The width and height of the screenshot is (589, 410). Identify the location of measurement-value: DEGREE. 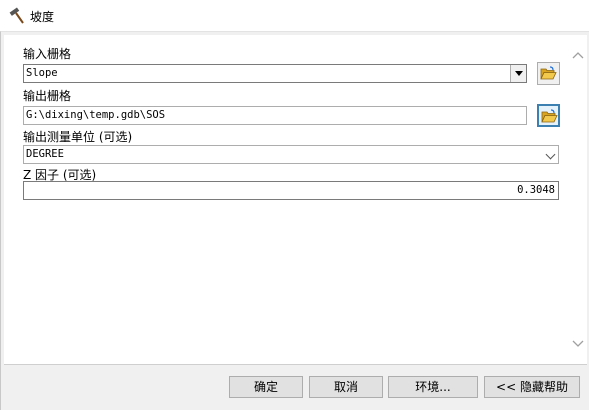
(45, 154).